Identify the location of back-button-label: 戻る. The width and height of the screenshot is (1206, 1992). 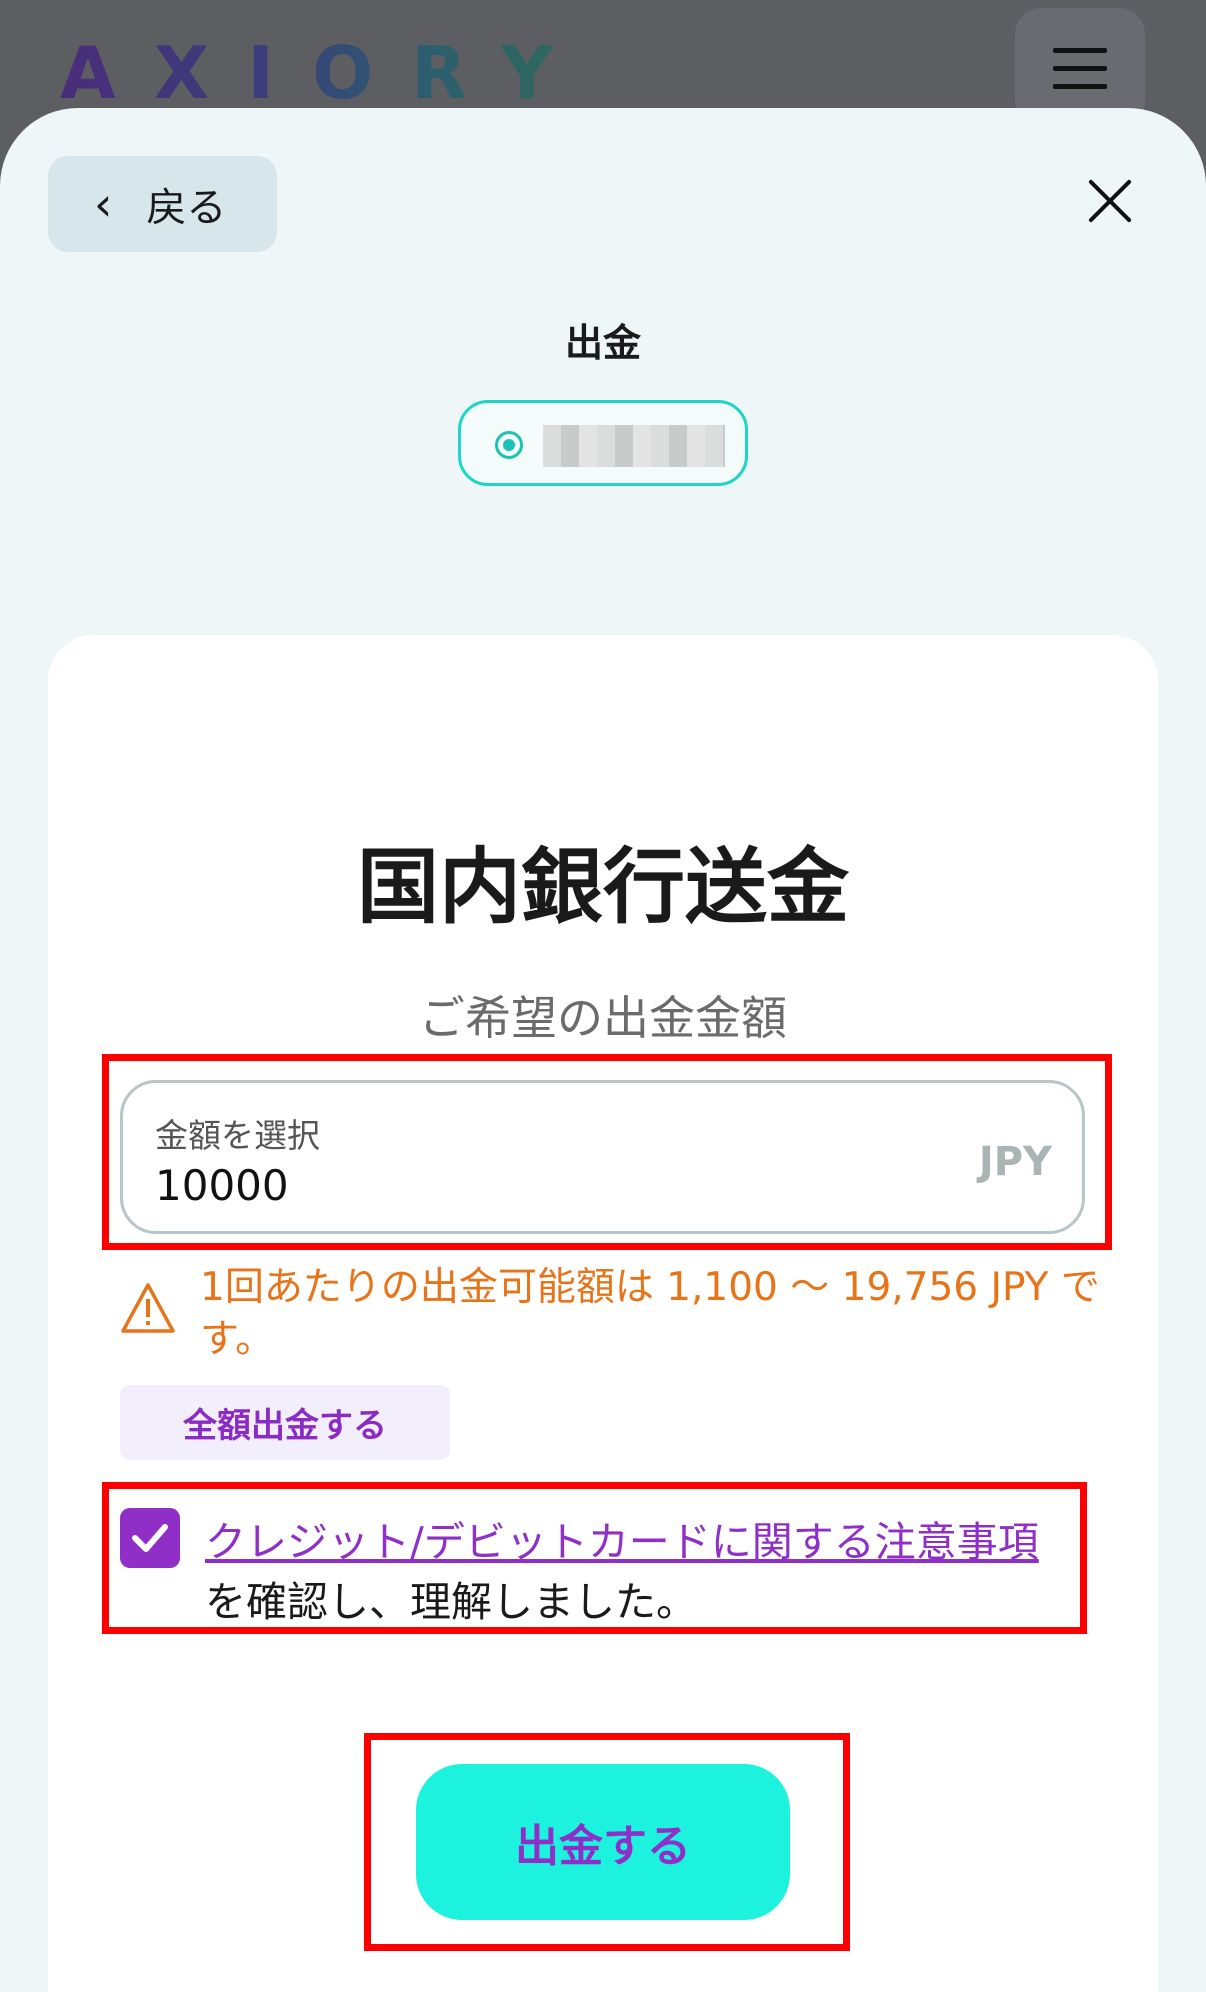
(186, 208).